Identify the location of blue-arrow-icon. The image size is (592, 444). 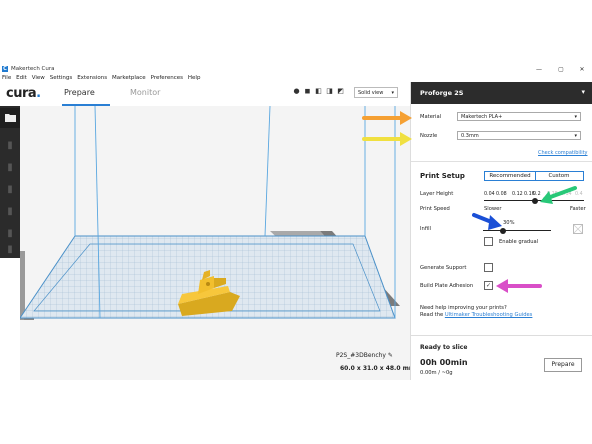
(487, 221).